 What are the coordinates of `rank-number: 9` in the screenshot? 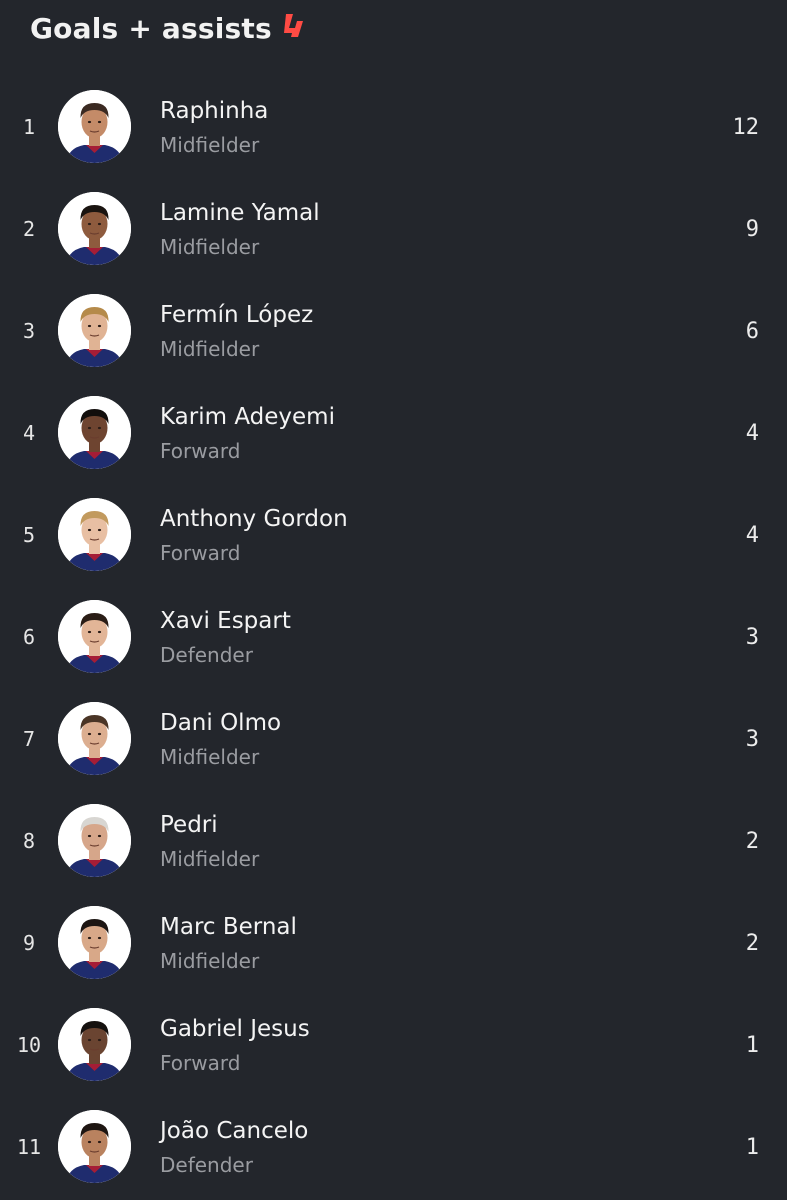 It's located at (29, 943).